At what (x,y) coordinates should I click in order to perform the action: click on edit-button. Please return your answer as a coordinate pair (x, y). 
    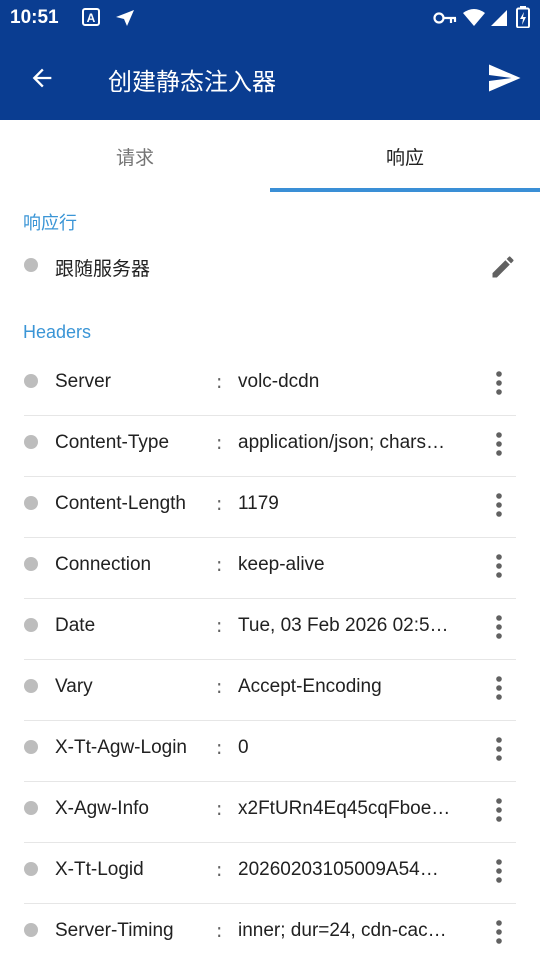
    Looking at the image, I should click on (503, 267).